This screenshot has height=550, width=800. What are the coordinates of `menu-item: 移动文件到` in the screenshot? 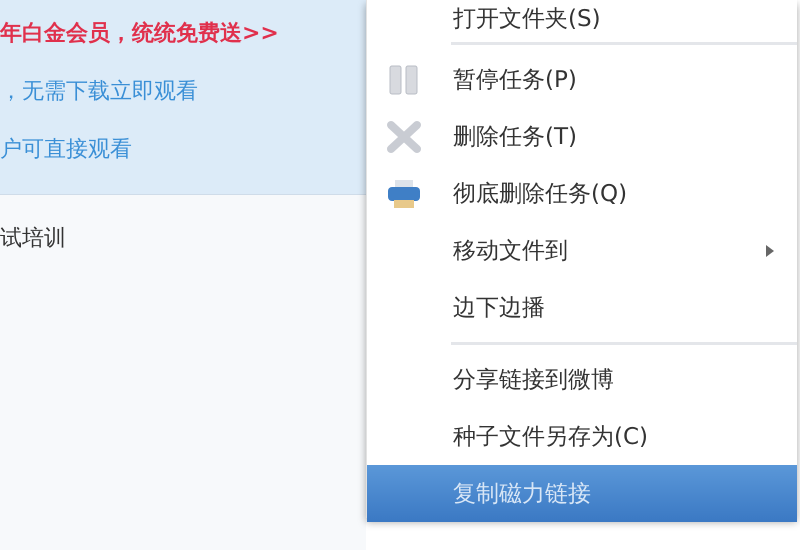 It's located at (582, 250).